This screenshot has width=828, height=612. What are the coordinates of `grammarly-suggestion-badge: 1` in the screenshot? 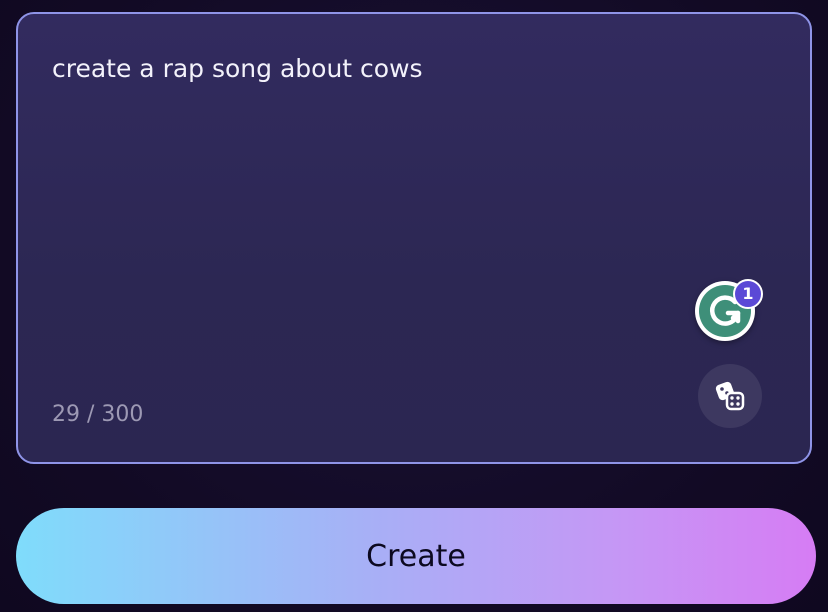 It's located at (748, 294).